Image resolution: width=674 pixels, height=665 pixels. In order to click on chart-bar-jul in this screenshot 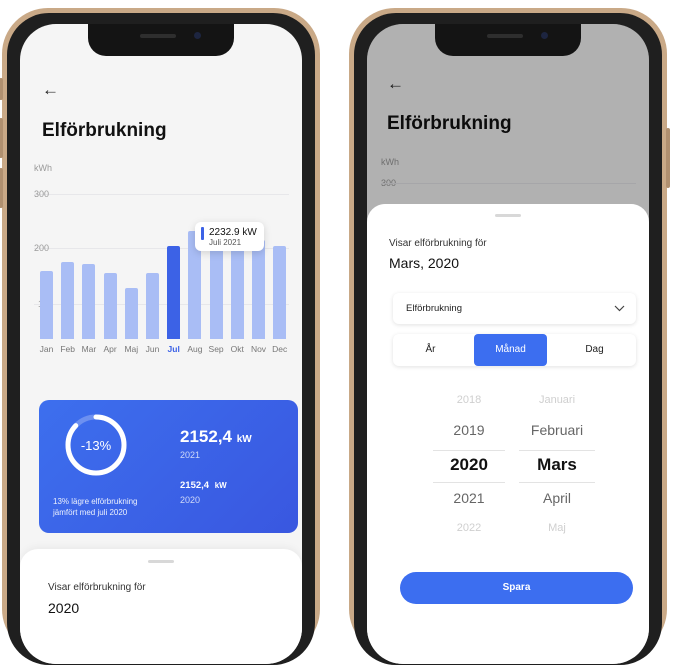, I will do `click(174, 292)`.